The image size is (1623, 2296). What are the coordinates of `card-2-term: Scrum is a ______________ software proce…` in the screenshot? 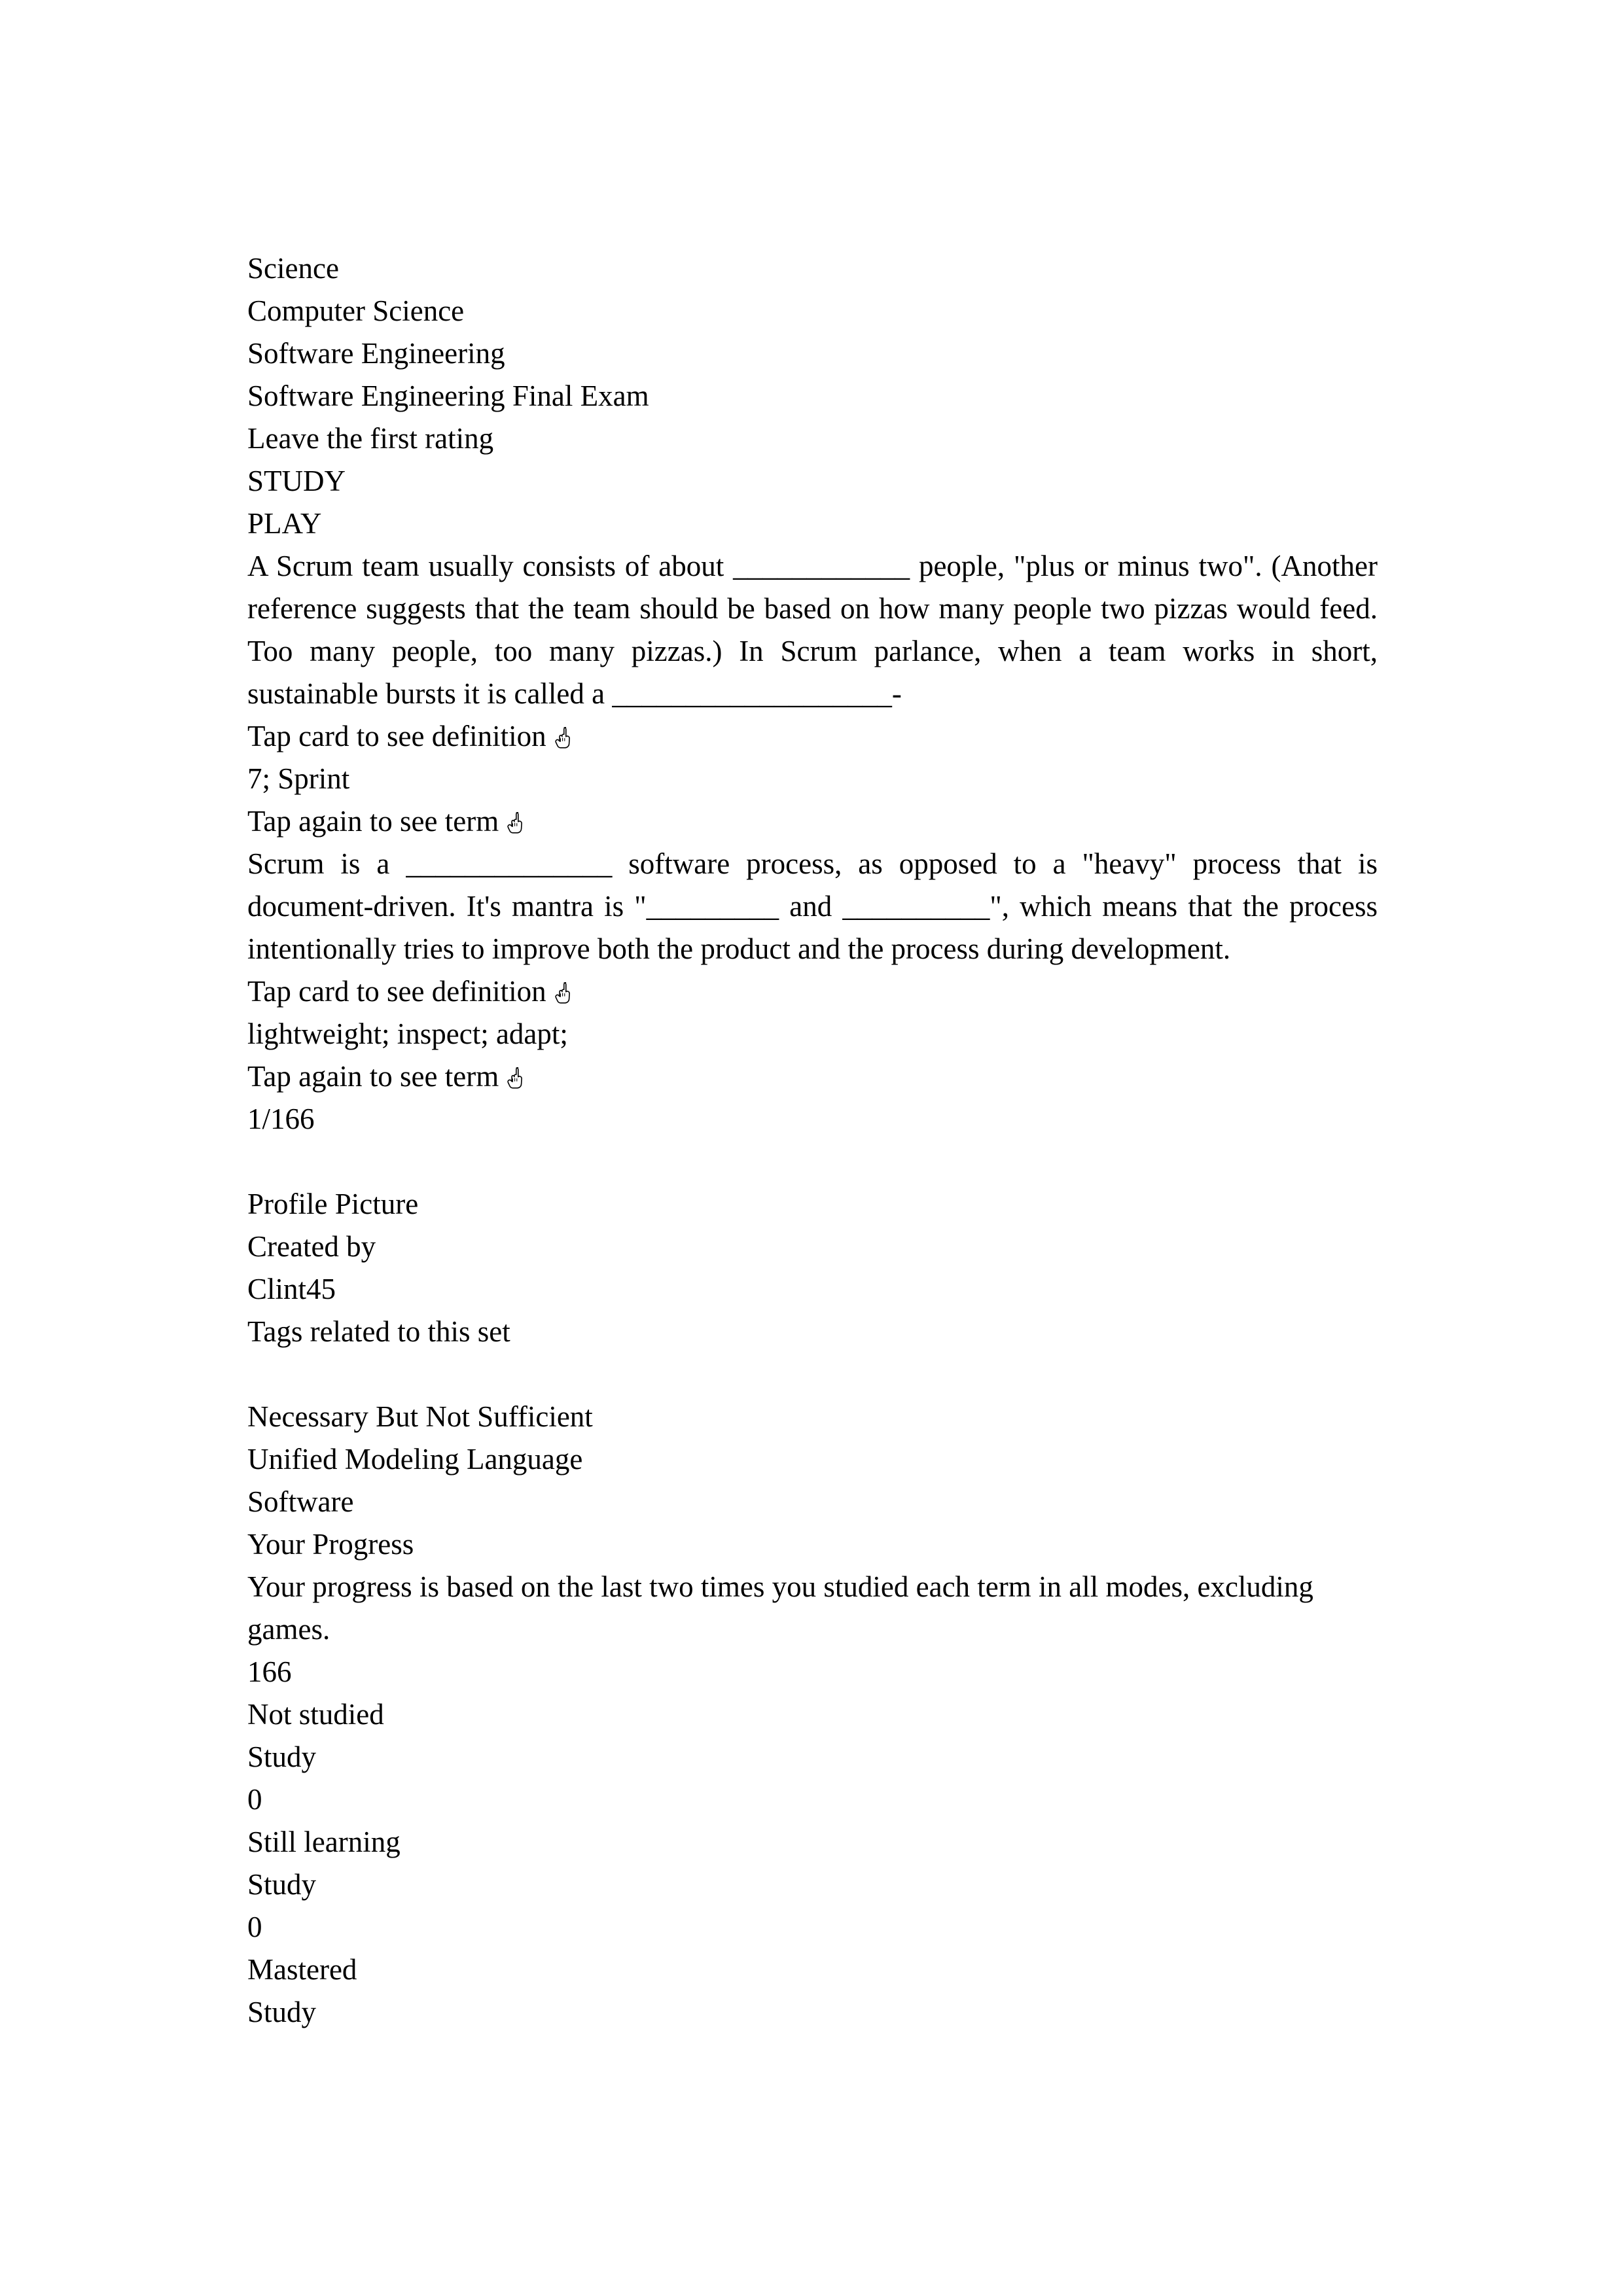 It's located at (813, 906).